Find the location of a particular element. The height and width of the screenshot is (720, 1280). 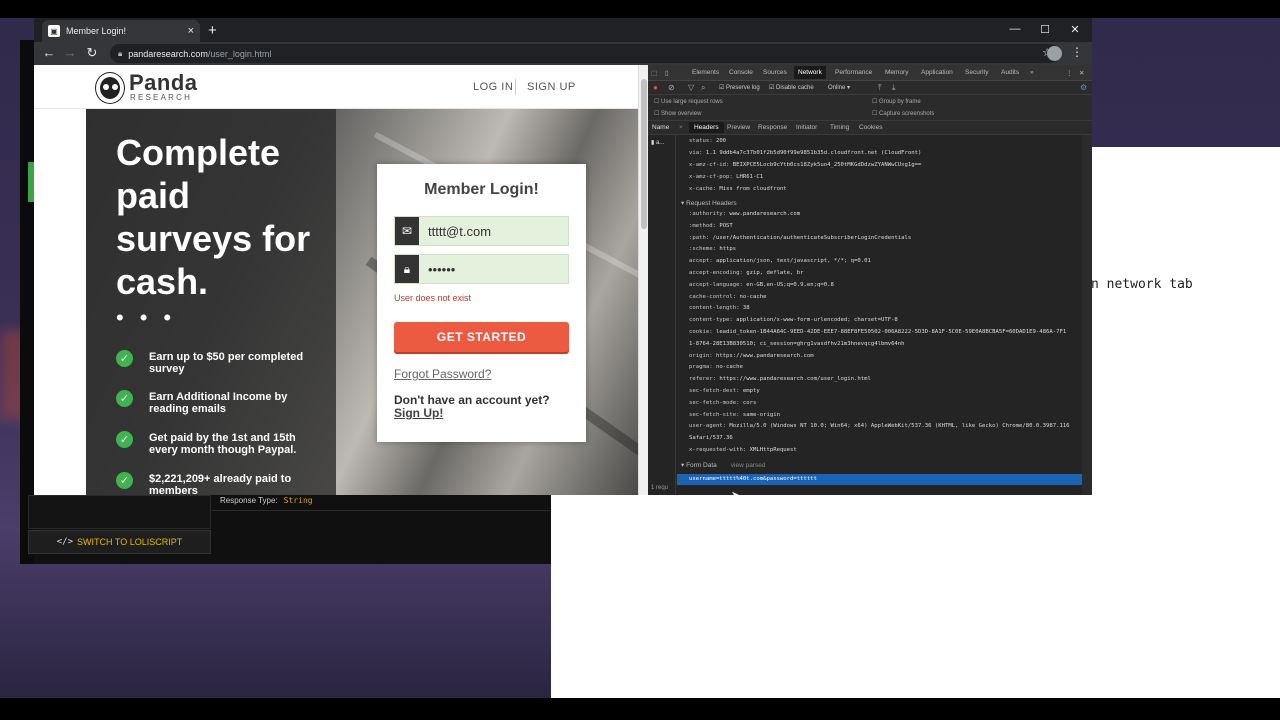

export-icon: ⤓ is located at coordinates (894, 88).